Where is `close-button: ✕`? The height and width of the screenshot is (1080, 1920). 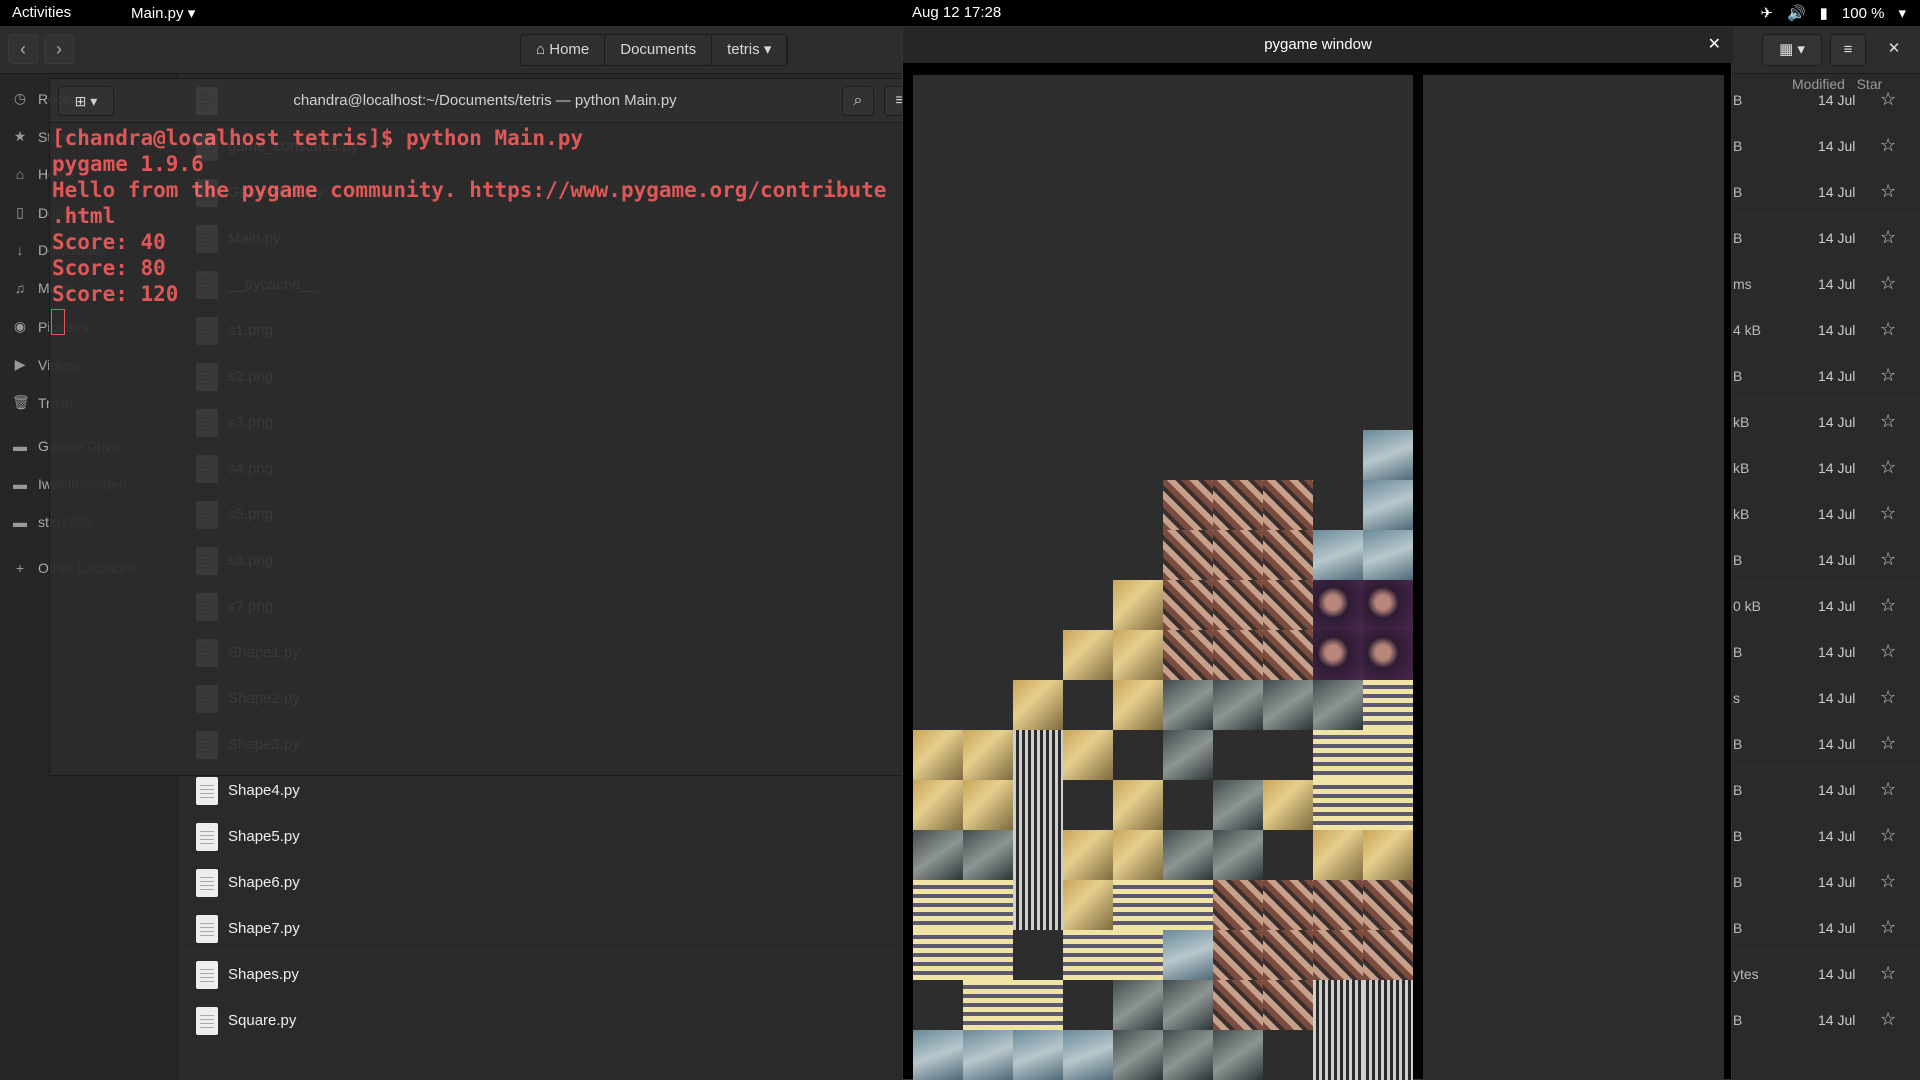 close-button: ✕ is located at coordinates (1894, 50).